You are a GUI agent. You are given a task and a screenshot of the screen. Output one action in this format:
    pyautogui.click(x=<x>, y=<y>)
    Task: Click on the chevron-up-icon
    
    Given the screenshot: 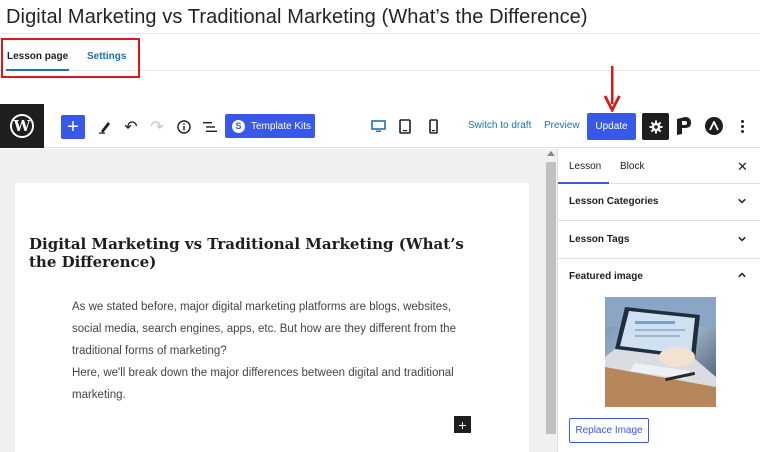 What is the action you would take?
    pyautogui.click(x=742, y=275)
    